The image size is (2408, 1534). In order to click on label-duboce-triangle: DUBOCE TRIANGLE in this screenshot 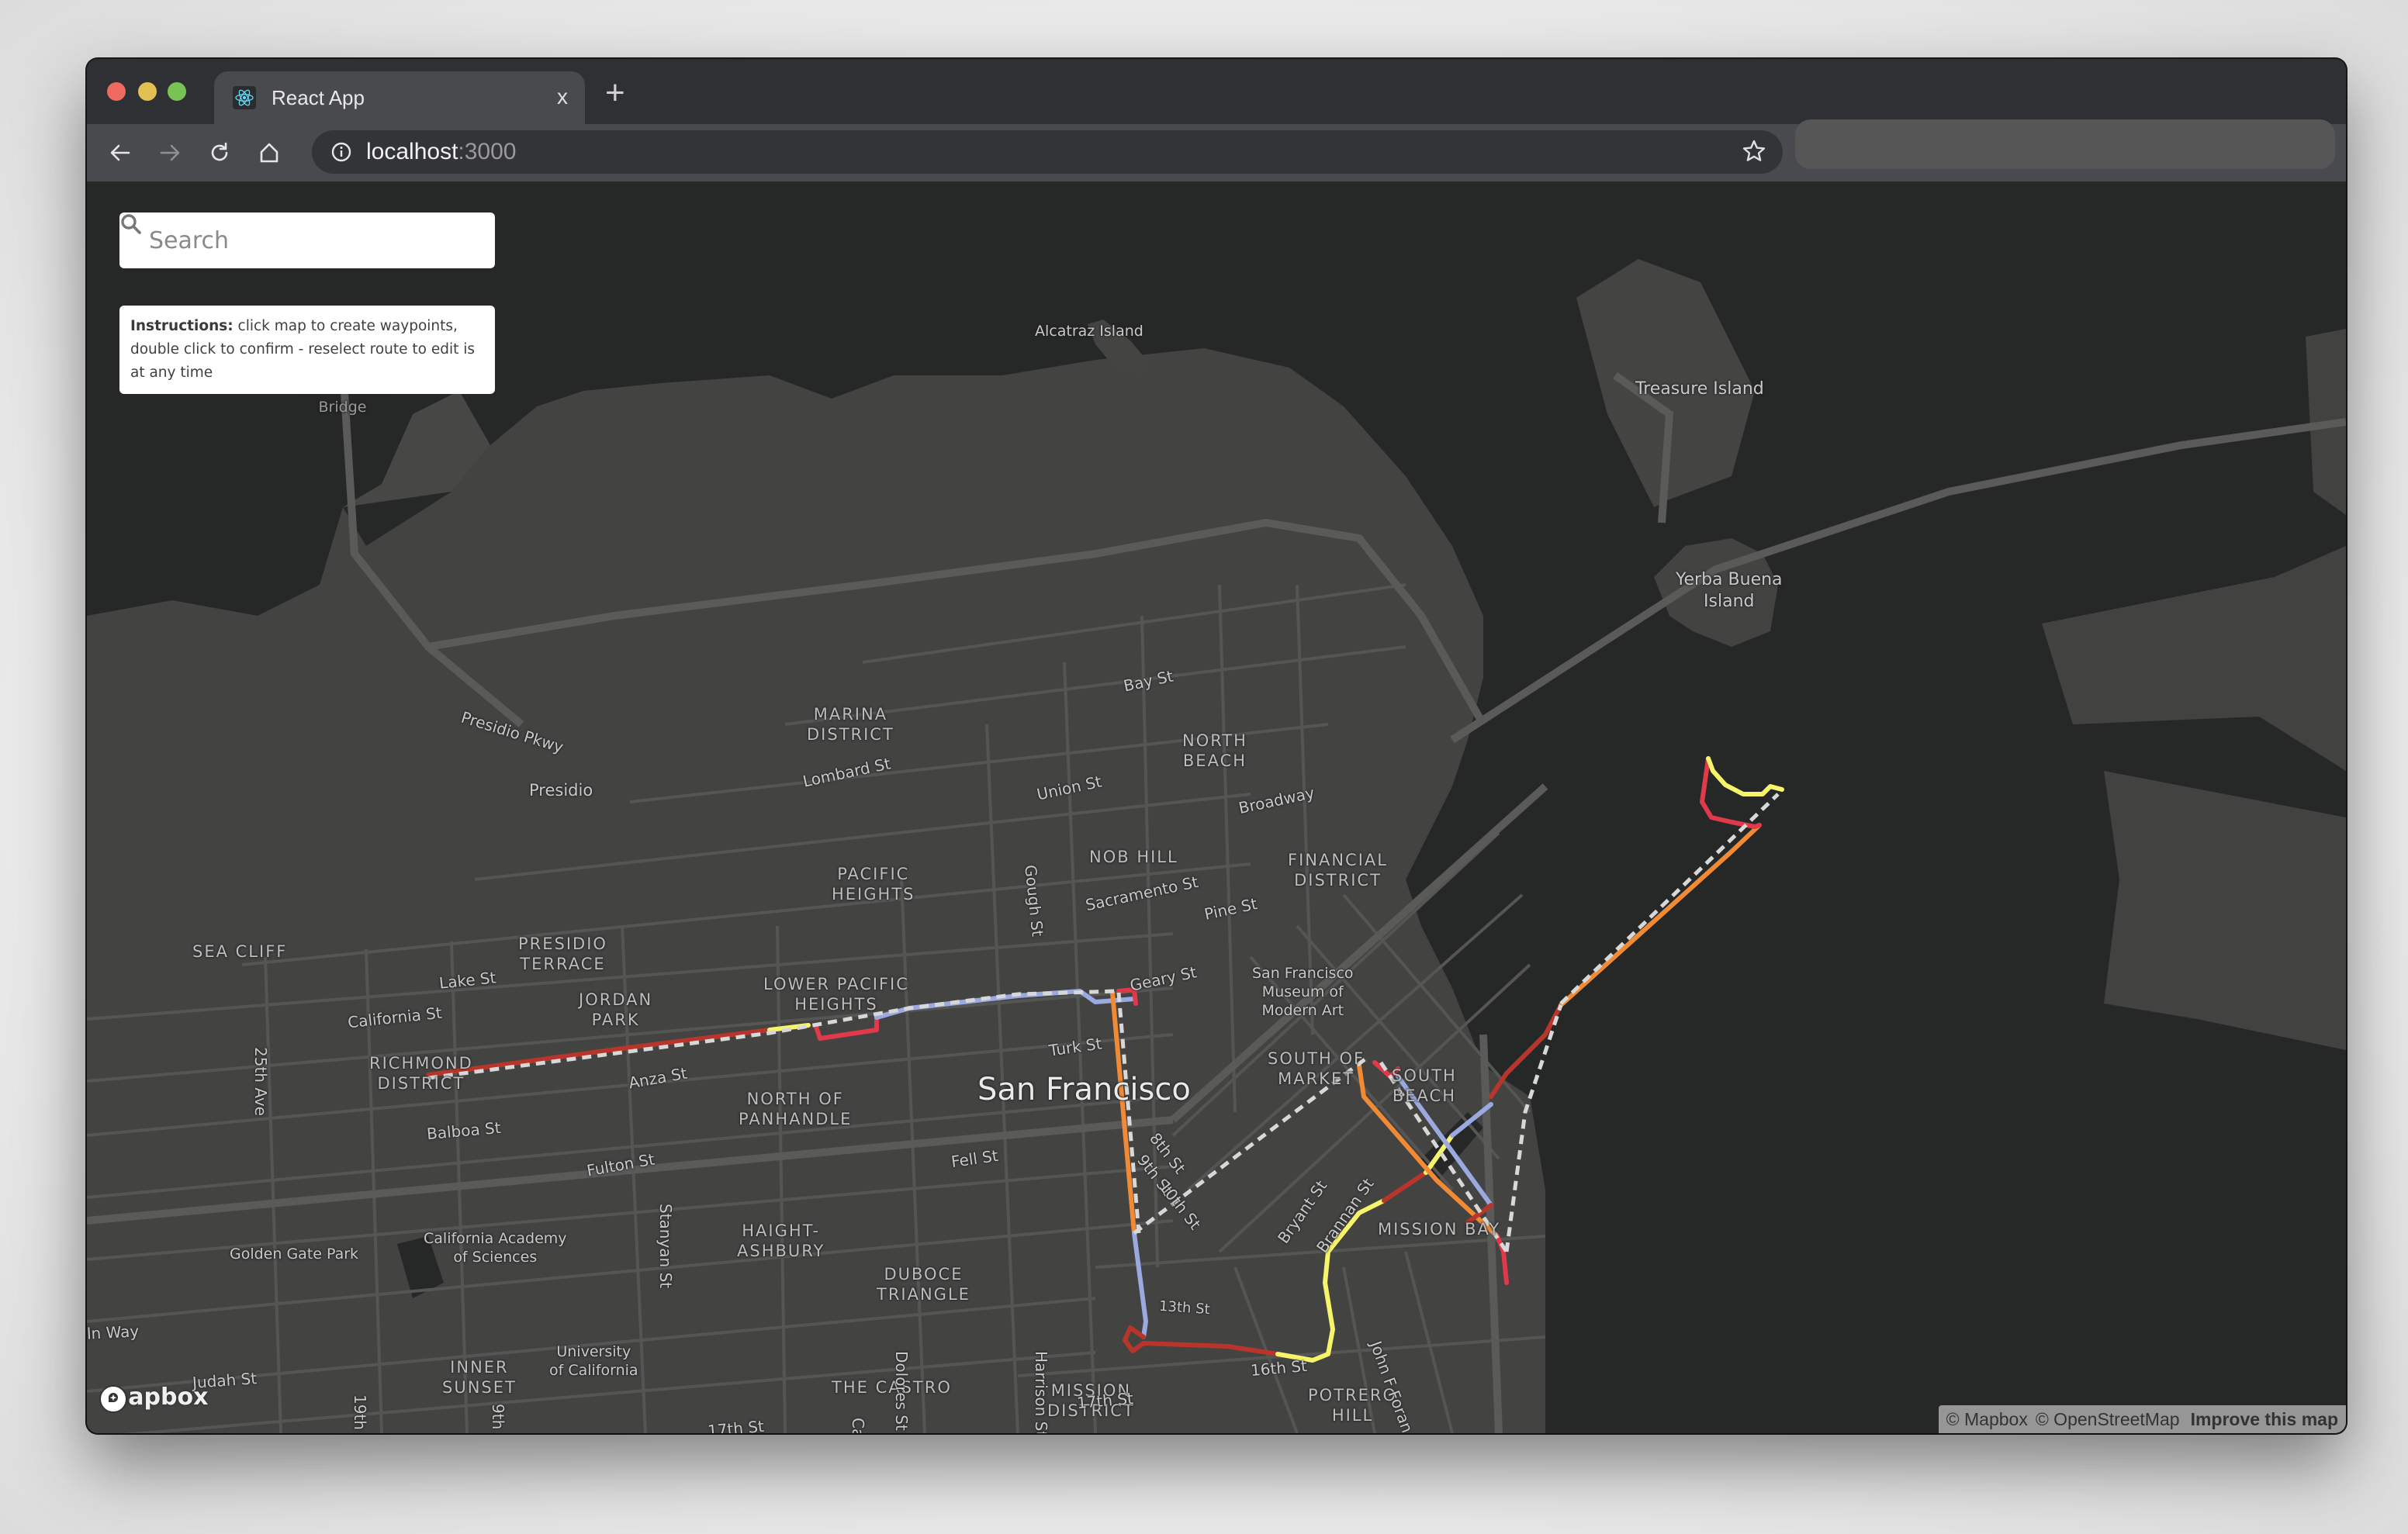, I will do `click(923, 1284)`.